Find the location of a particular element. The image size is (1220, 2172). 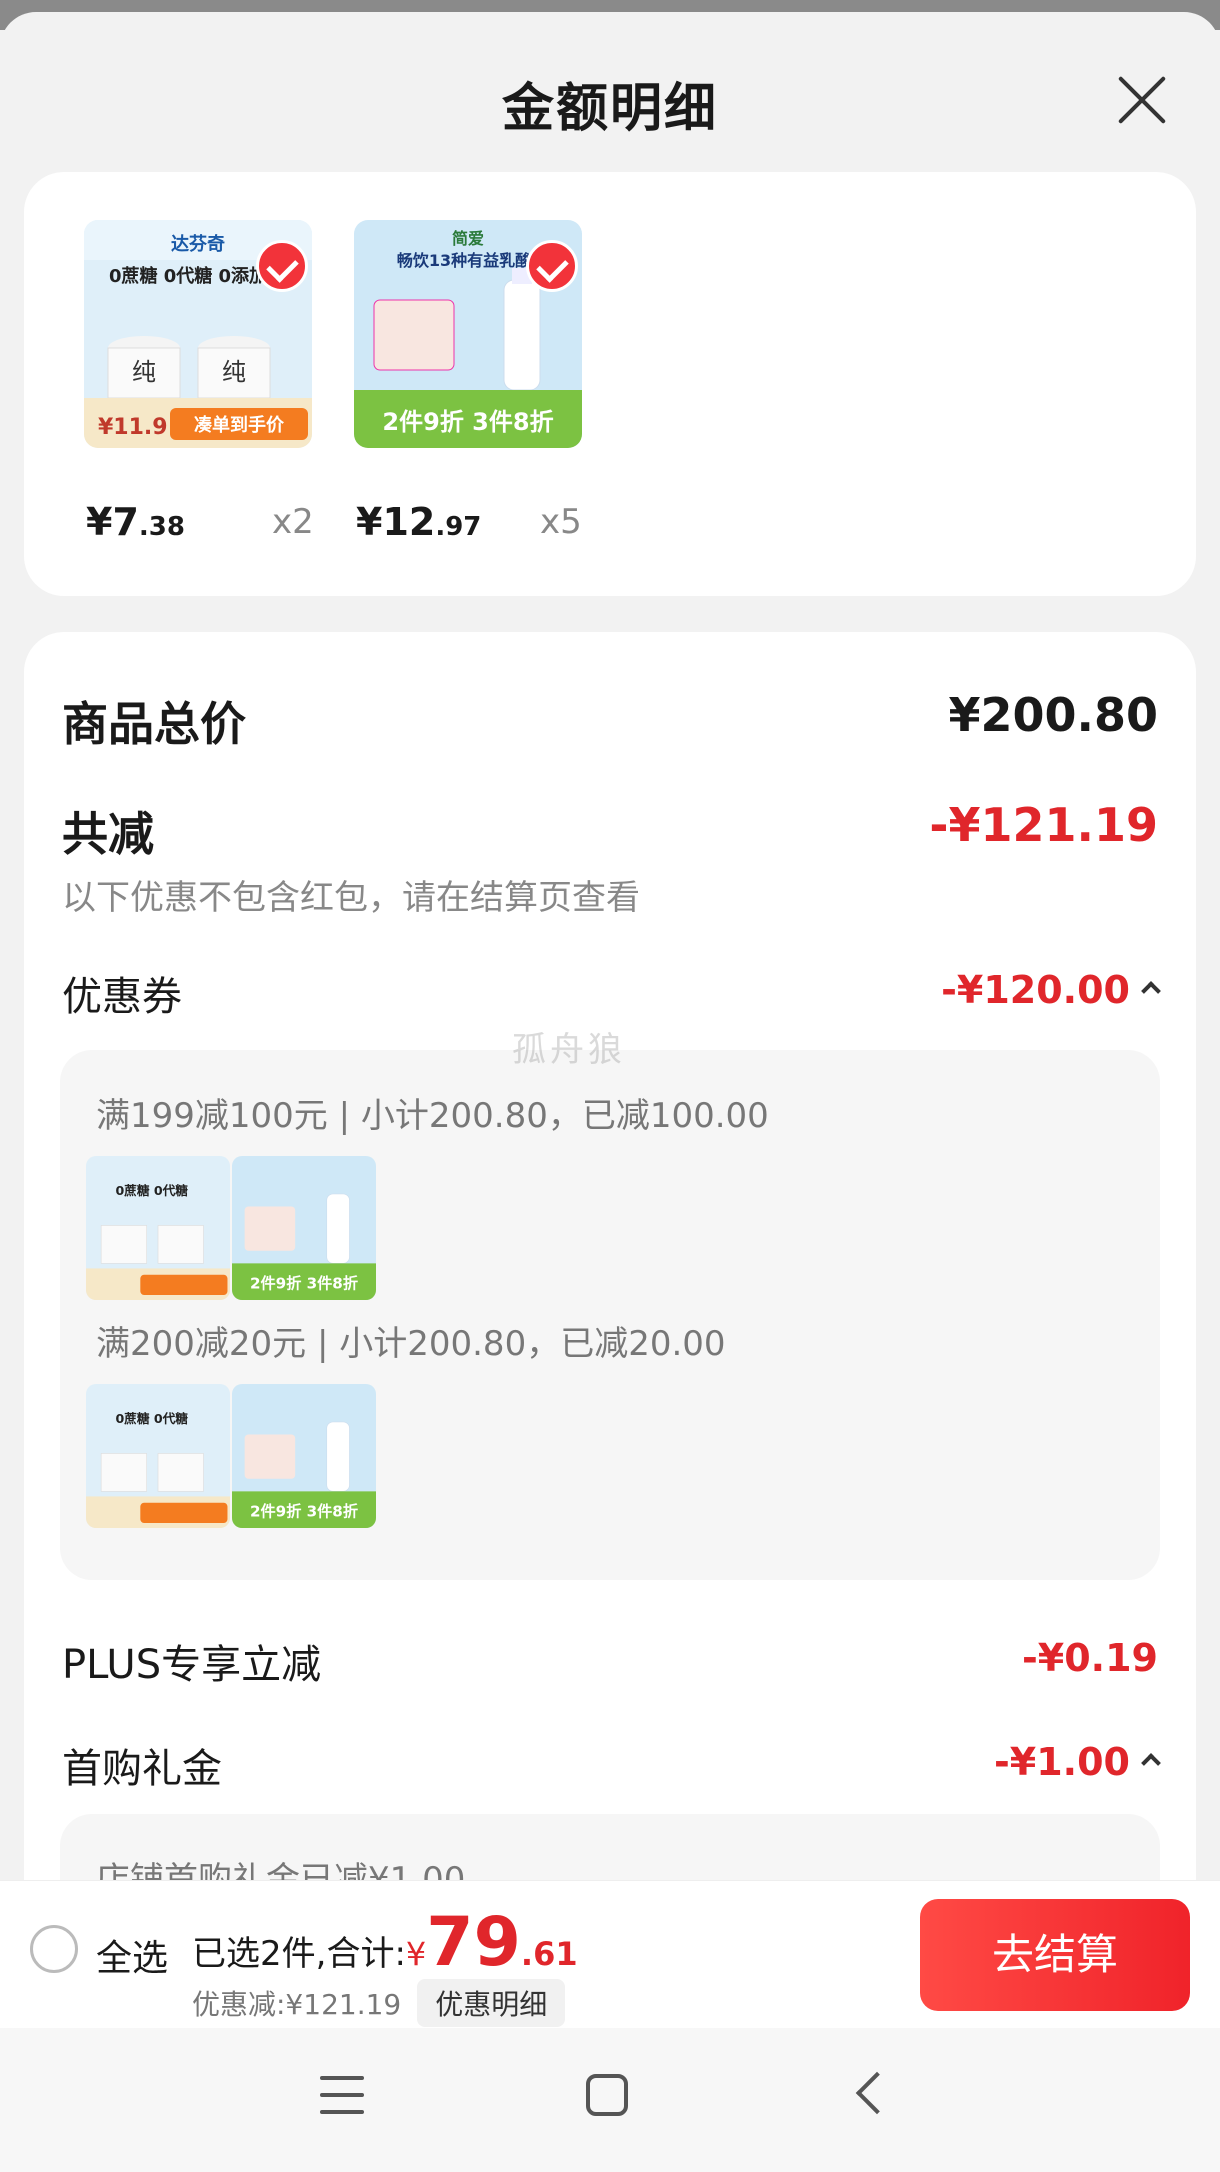

page-title: 金额明细 is located at coordinates (609, 109).